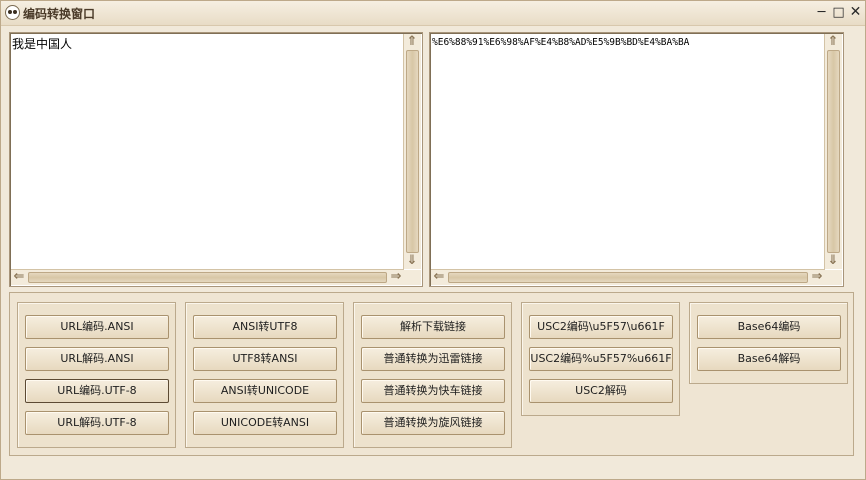 The width and height of the screenshot is (866, 480). I want to click on unicode-to-ansi-button: UNICODE转ANSI, so click(265, 423).